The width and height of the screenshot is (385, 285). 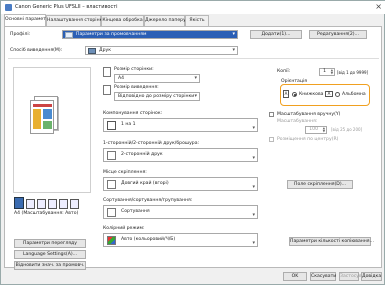 I want to click on staple-icon, so click(x=52, y=204).